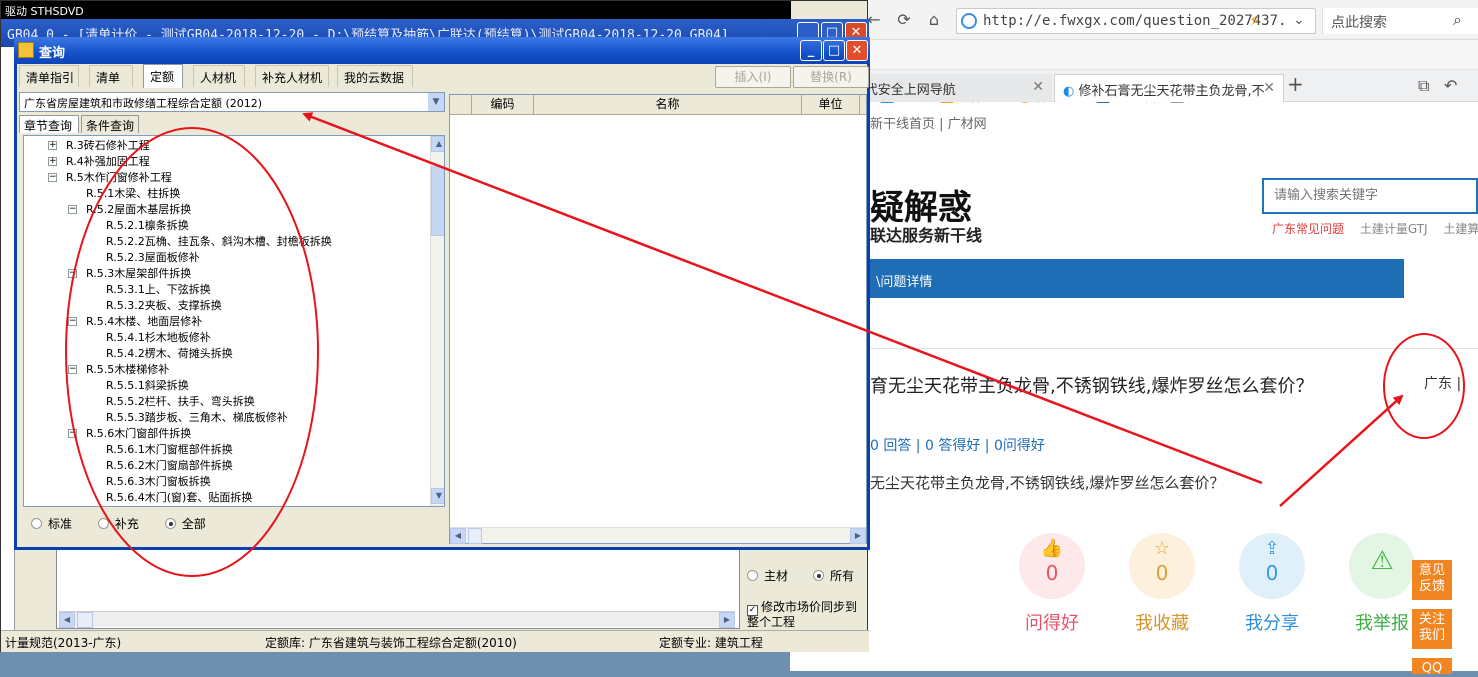 The width and height of the screenshot is (1478, 677). What do you see at coordinates (1364, 195) in the screenshot?
I see `site-search-input` at bounding box center [1364, 195].